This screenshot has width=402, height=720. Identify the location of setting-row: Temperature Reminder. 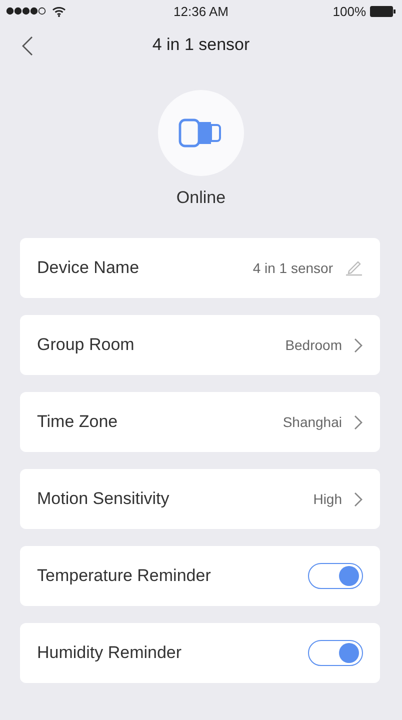
(200, 576).